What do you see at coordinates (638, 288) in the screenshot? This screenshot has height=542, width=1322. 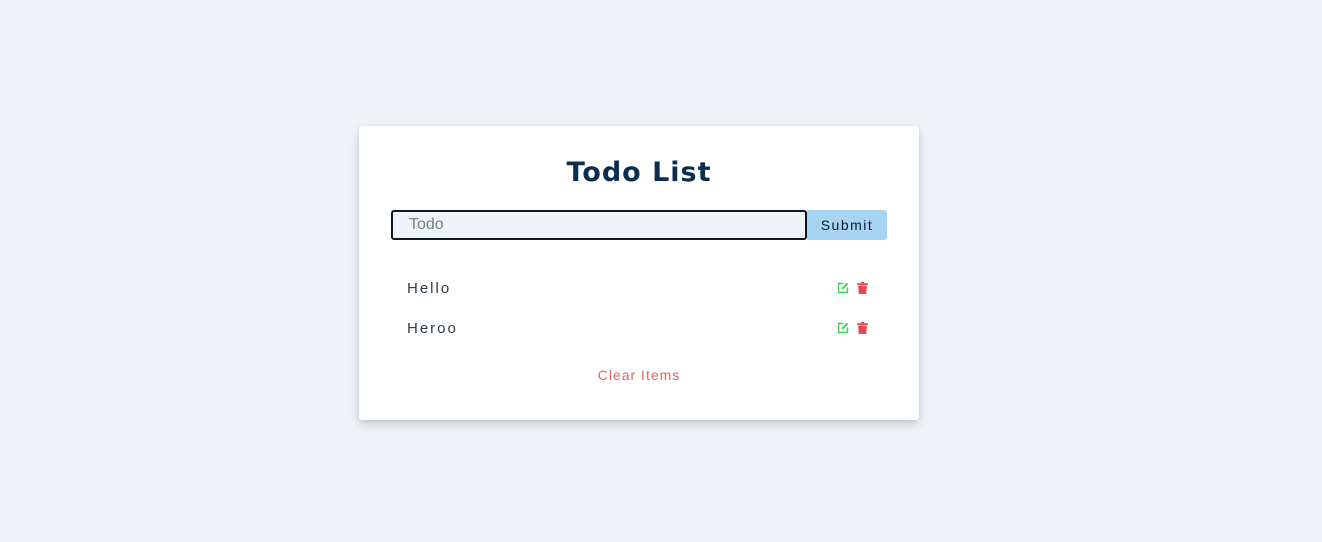 I see `list-item: Hello` at bounding box center [638, 288].